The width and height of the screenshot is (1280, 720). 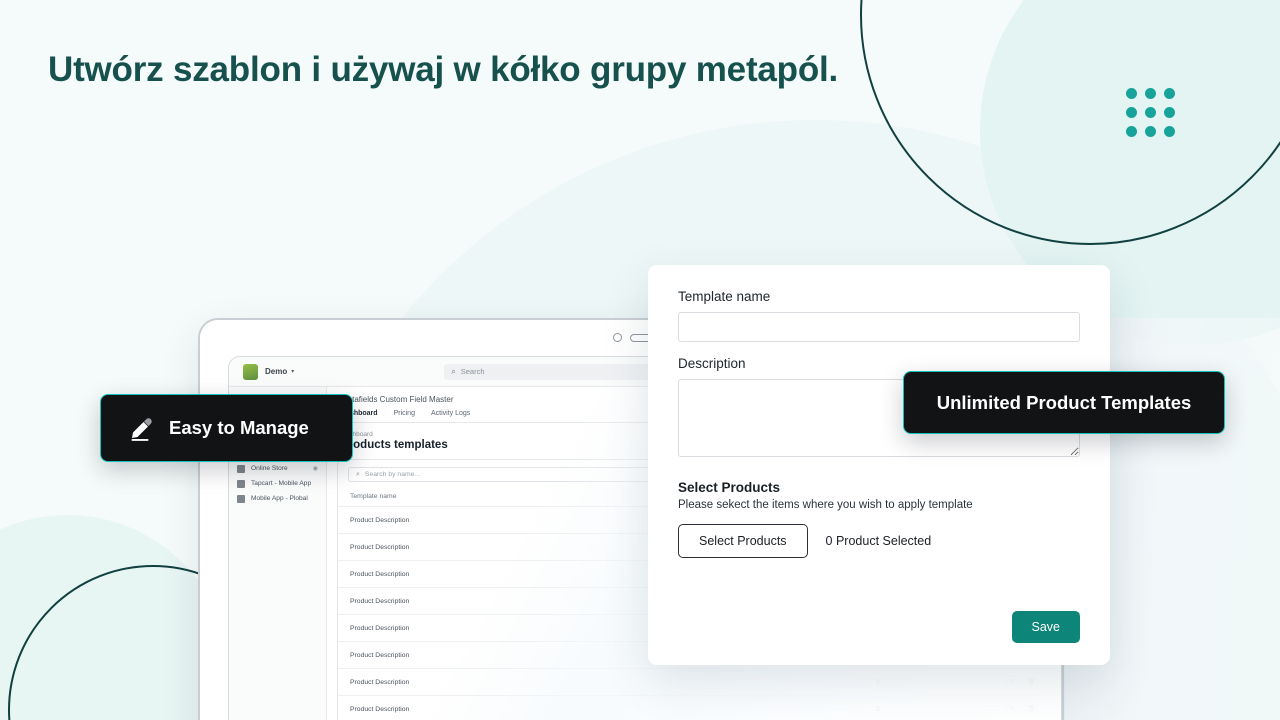 I want to click on badge-label: Unlimited Product Templates, so click(x=1064, y=402).